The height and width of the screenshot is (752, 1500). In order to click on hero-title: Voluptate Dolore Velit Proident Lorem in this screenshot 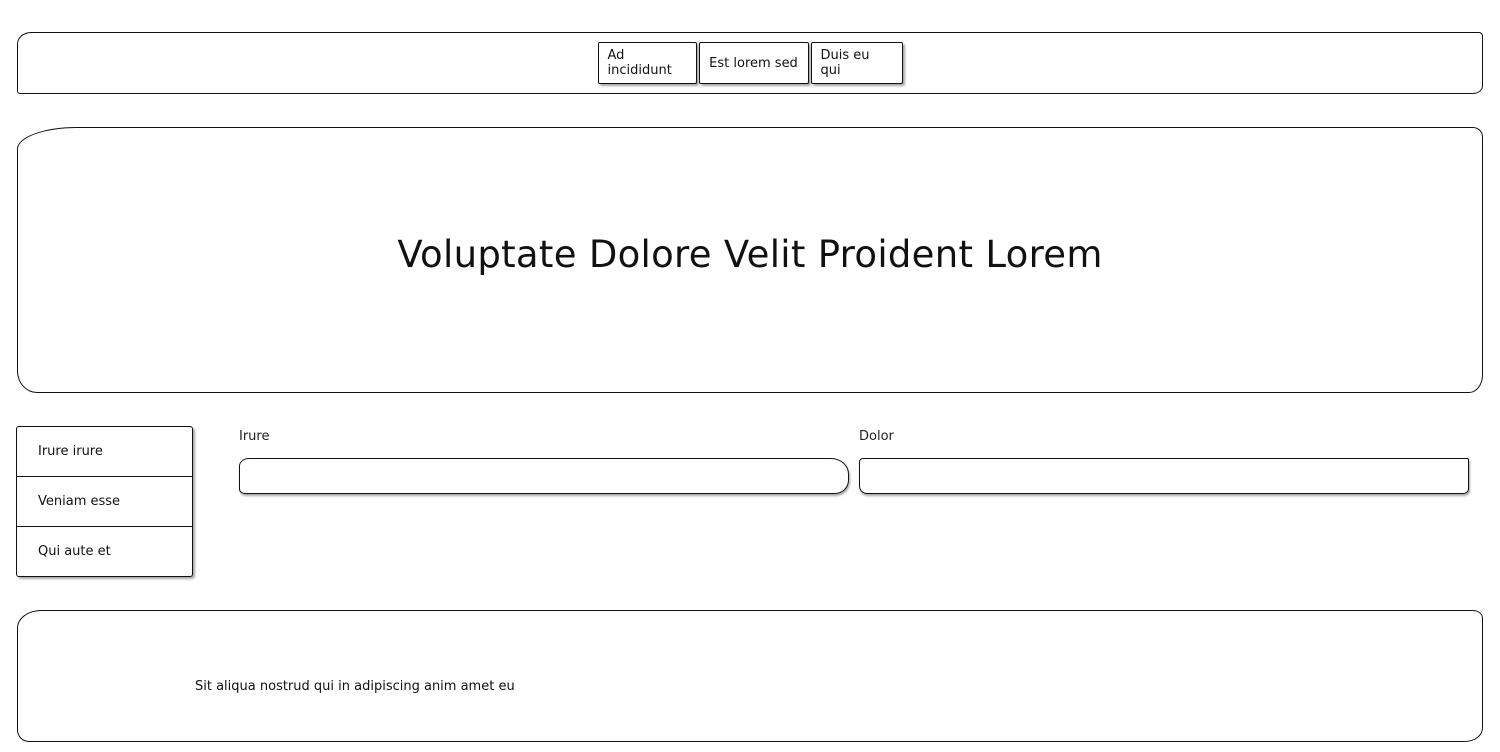, I will do `click(750, 254)`.